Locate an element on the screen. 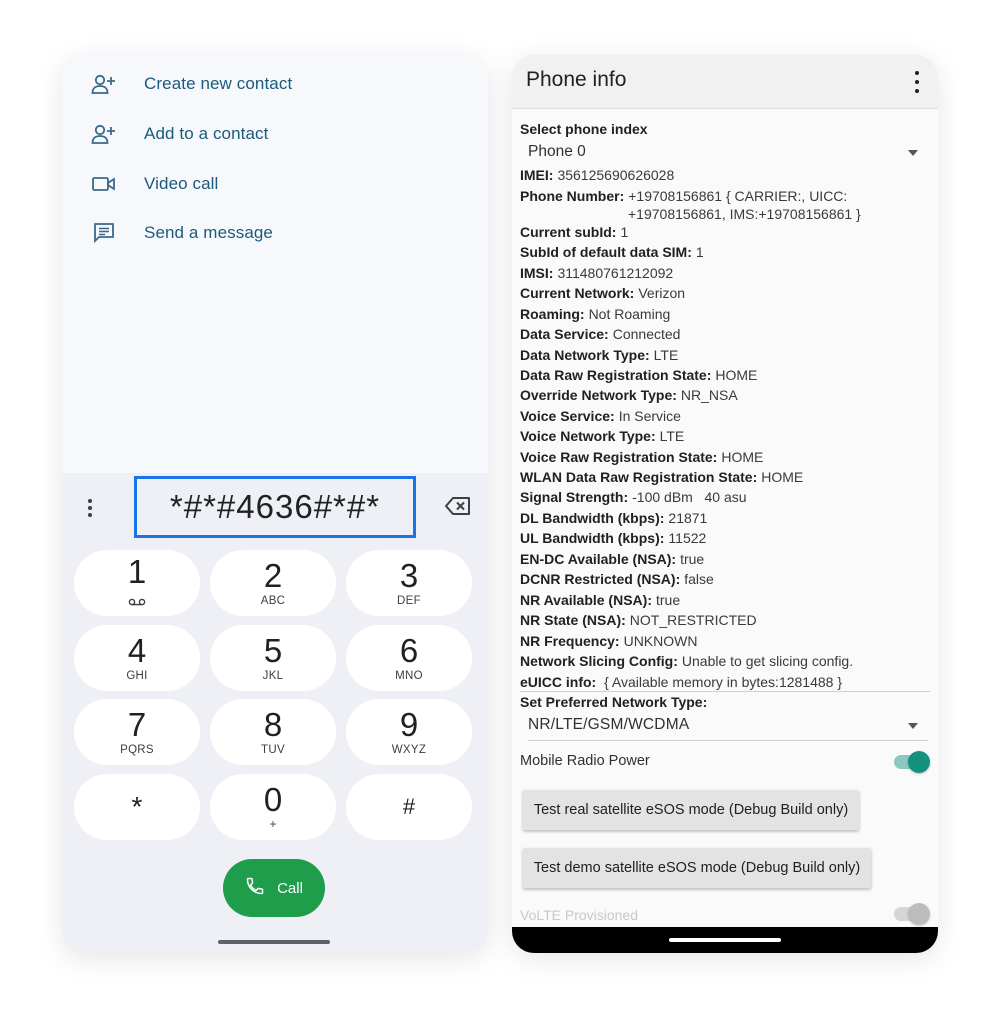 The height and width of the screenshot is (1009, 1000). preferred-network-label: Set Preferred Network Type: is located at coordinates (614, 702).